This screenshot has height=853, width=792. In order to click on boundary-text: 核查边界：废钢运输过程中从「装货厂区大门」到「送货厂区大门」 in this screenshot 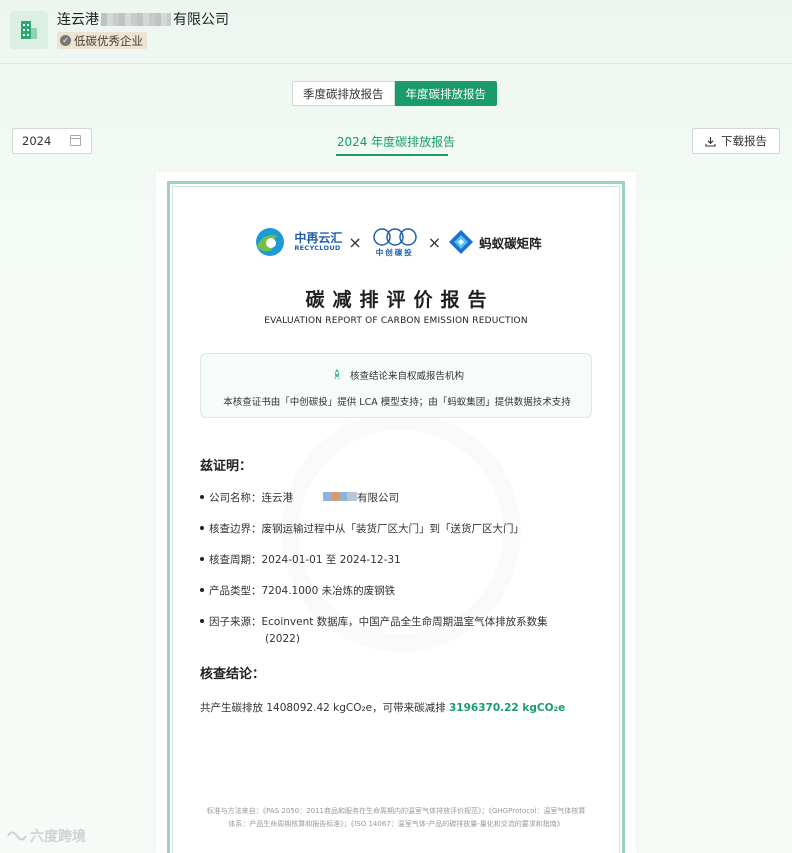, I will do `click(366, 529)`.